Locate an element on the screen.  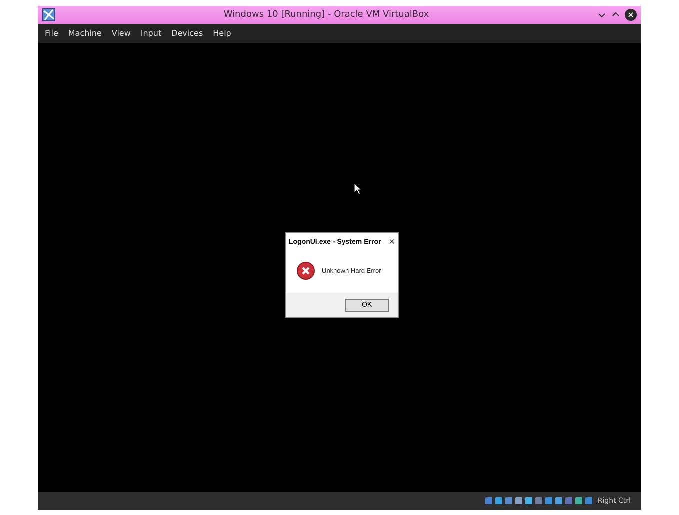
menu-item: Devices is located at coordinates (187, 33).